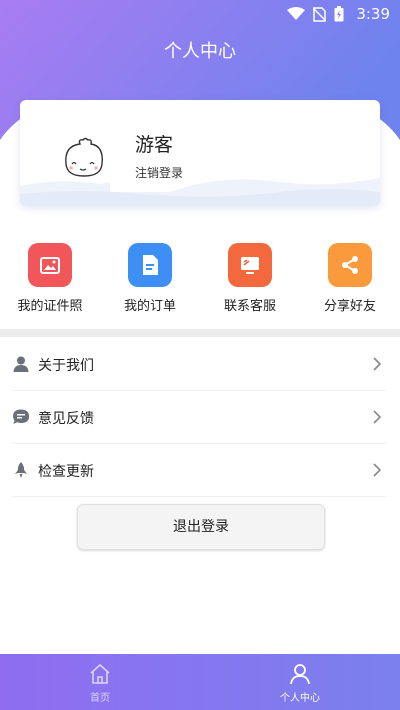  Describe the element at coordinates (199, 364) in the screenshot. I see `menu-item-about-us: 关于我们` at that location.